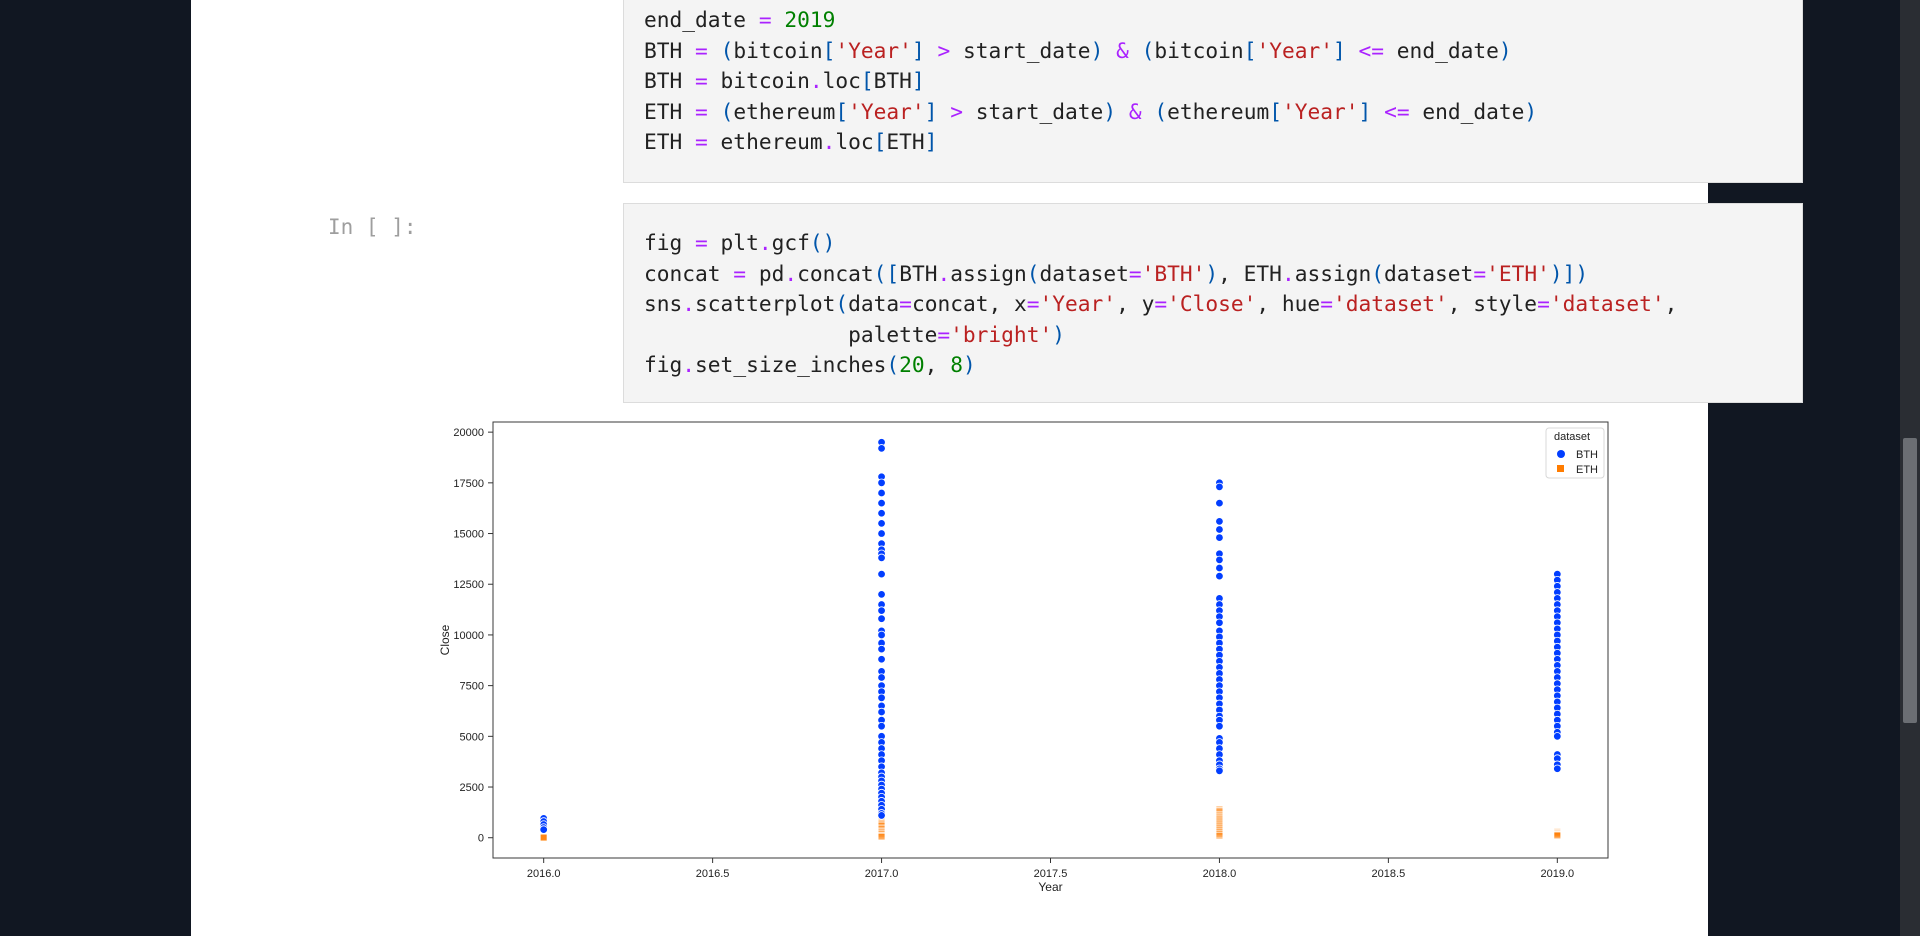 The image size is (1920, 936). What do you see at coordinates (544, 874) in the screenshot?
I see `x-tick-label: 2016.0` at bounding box center [544, 874].